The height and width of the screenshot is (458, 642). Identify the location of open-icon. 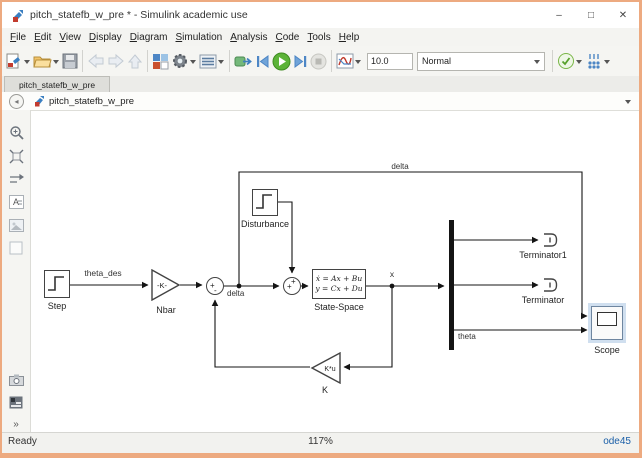
(42, 62).